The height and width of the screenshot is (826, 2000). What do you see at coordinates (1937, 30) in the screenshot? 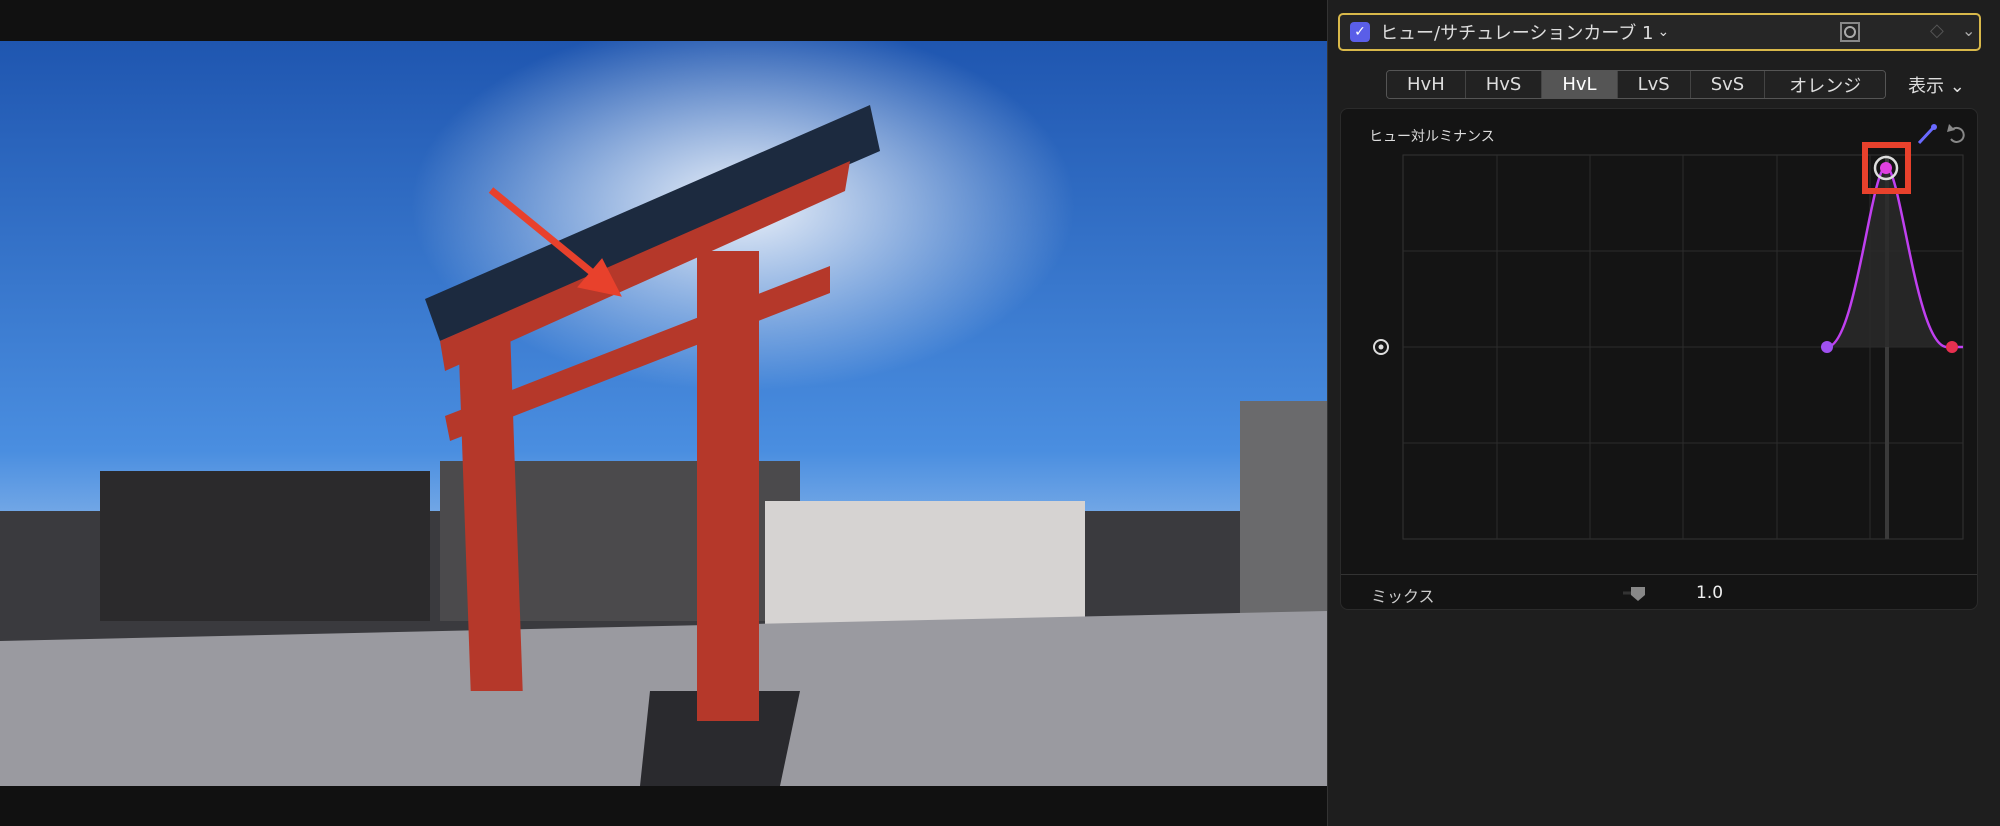
I see `keyframe-icon: ◇` at bounding box center [1937, 30].